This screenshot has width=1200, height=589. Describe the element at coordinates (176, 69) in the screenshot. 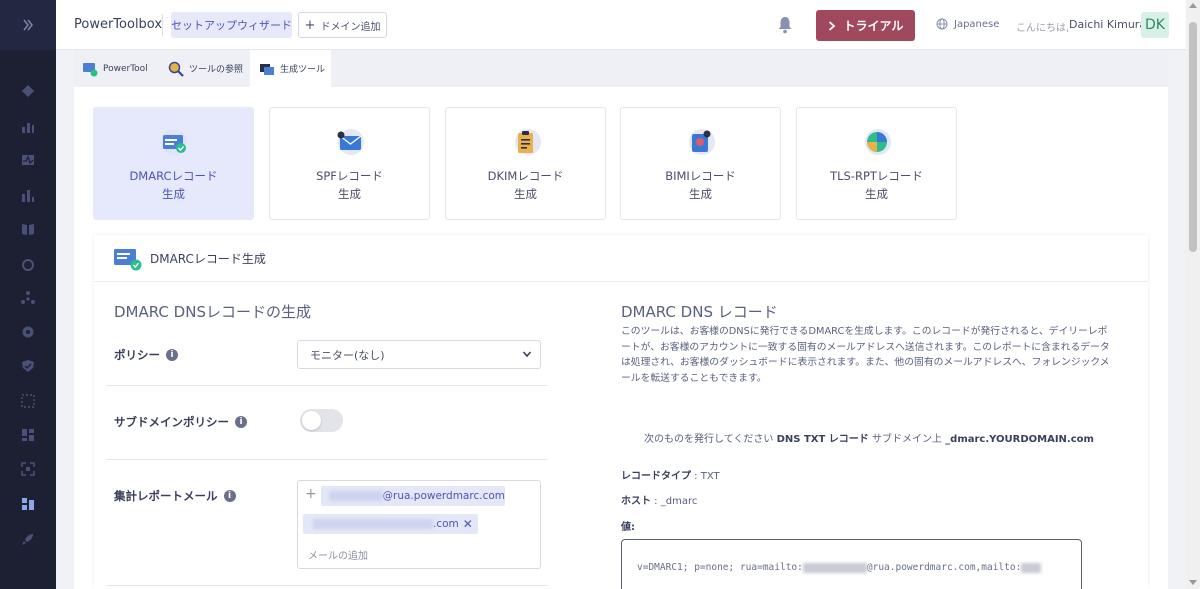

I see `magnifier-icon` at that location.